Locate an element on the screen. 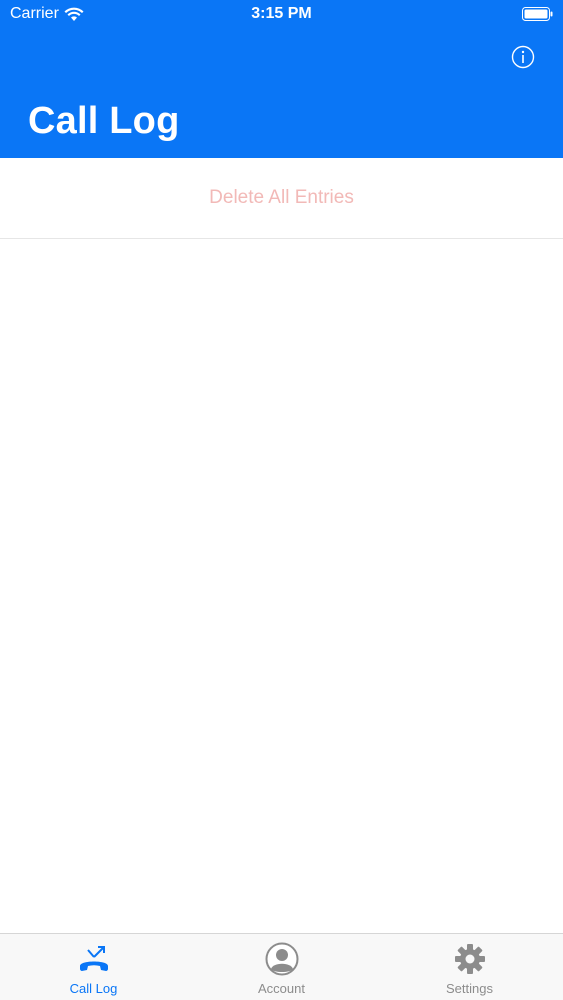 The image size is (563, 1000). tab-label-call-log: Call Log is located at coordinates (93, 988).